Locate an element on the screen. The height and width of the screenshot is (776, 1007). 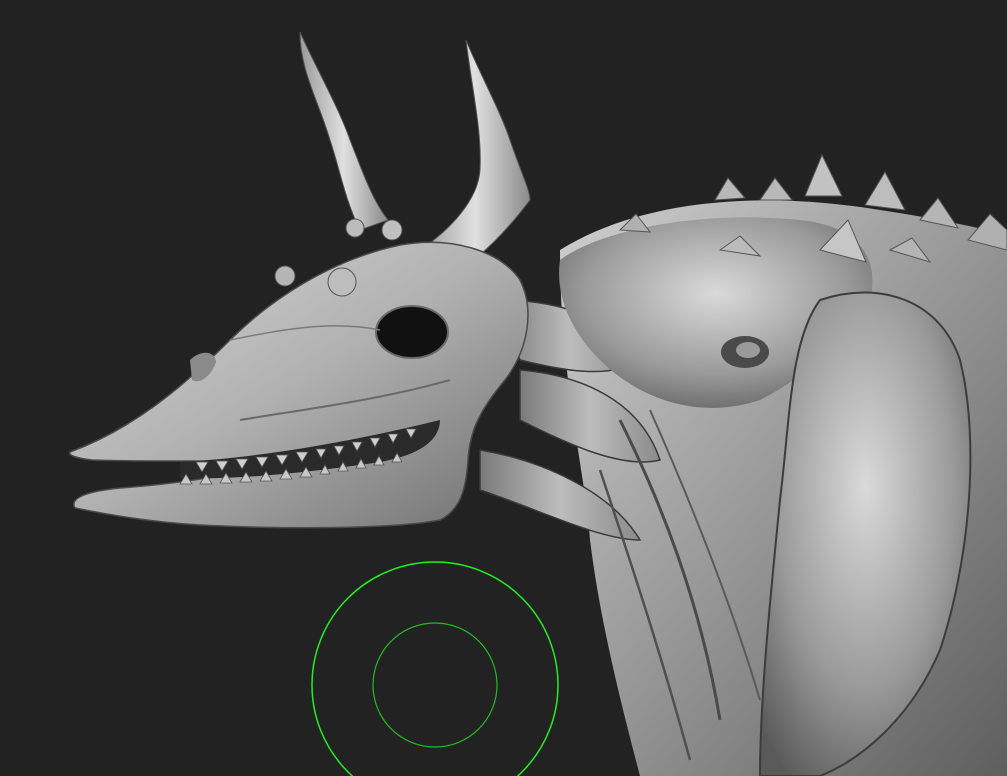
brush-cursor is located at coordinates (435, 668).